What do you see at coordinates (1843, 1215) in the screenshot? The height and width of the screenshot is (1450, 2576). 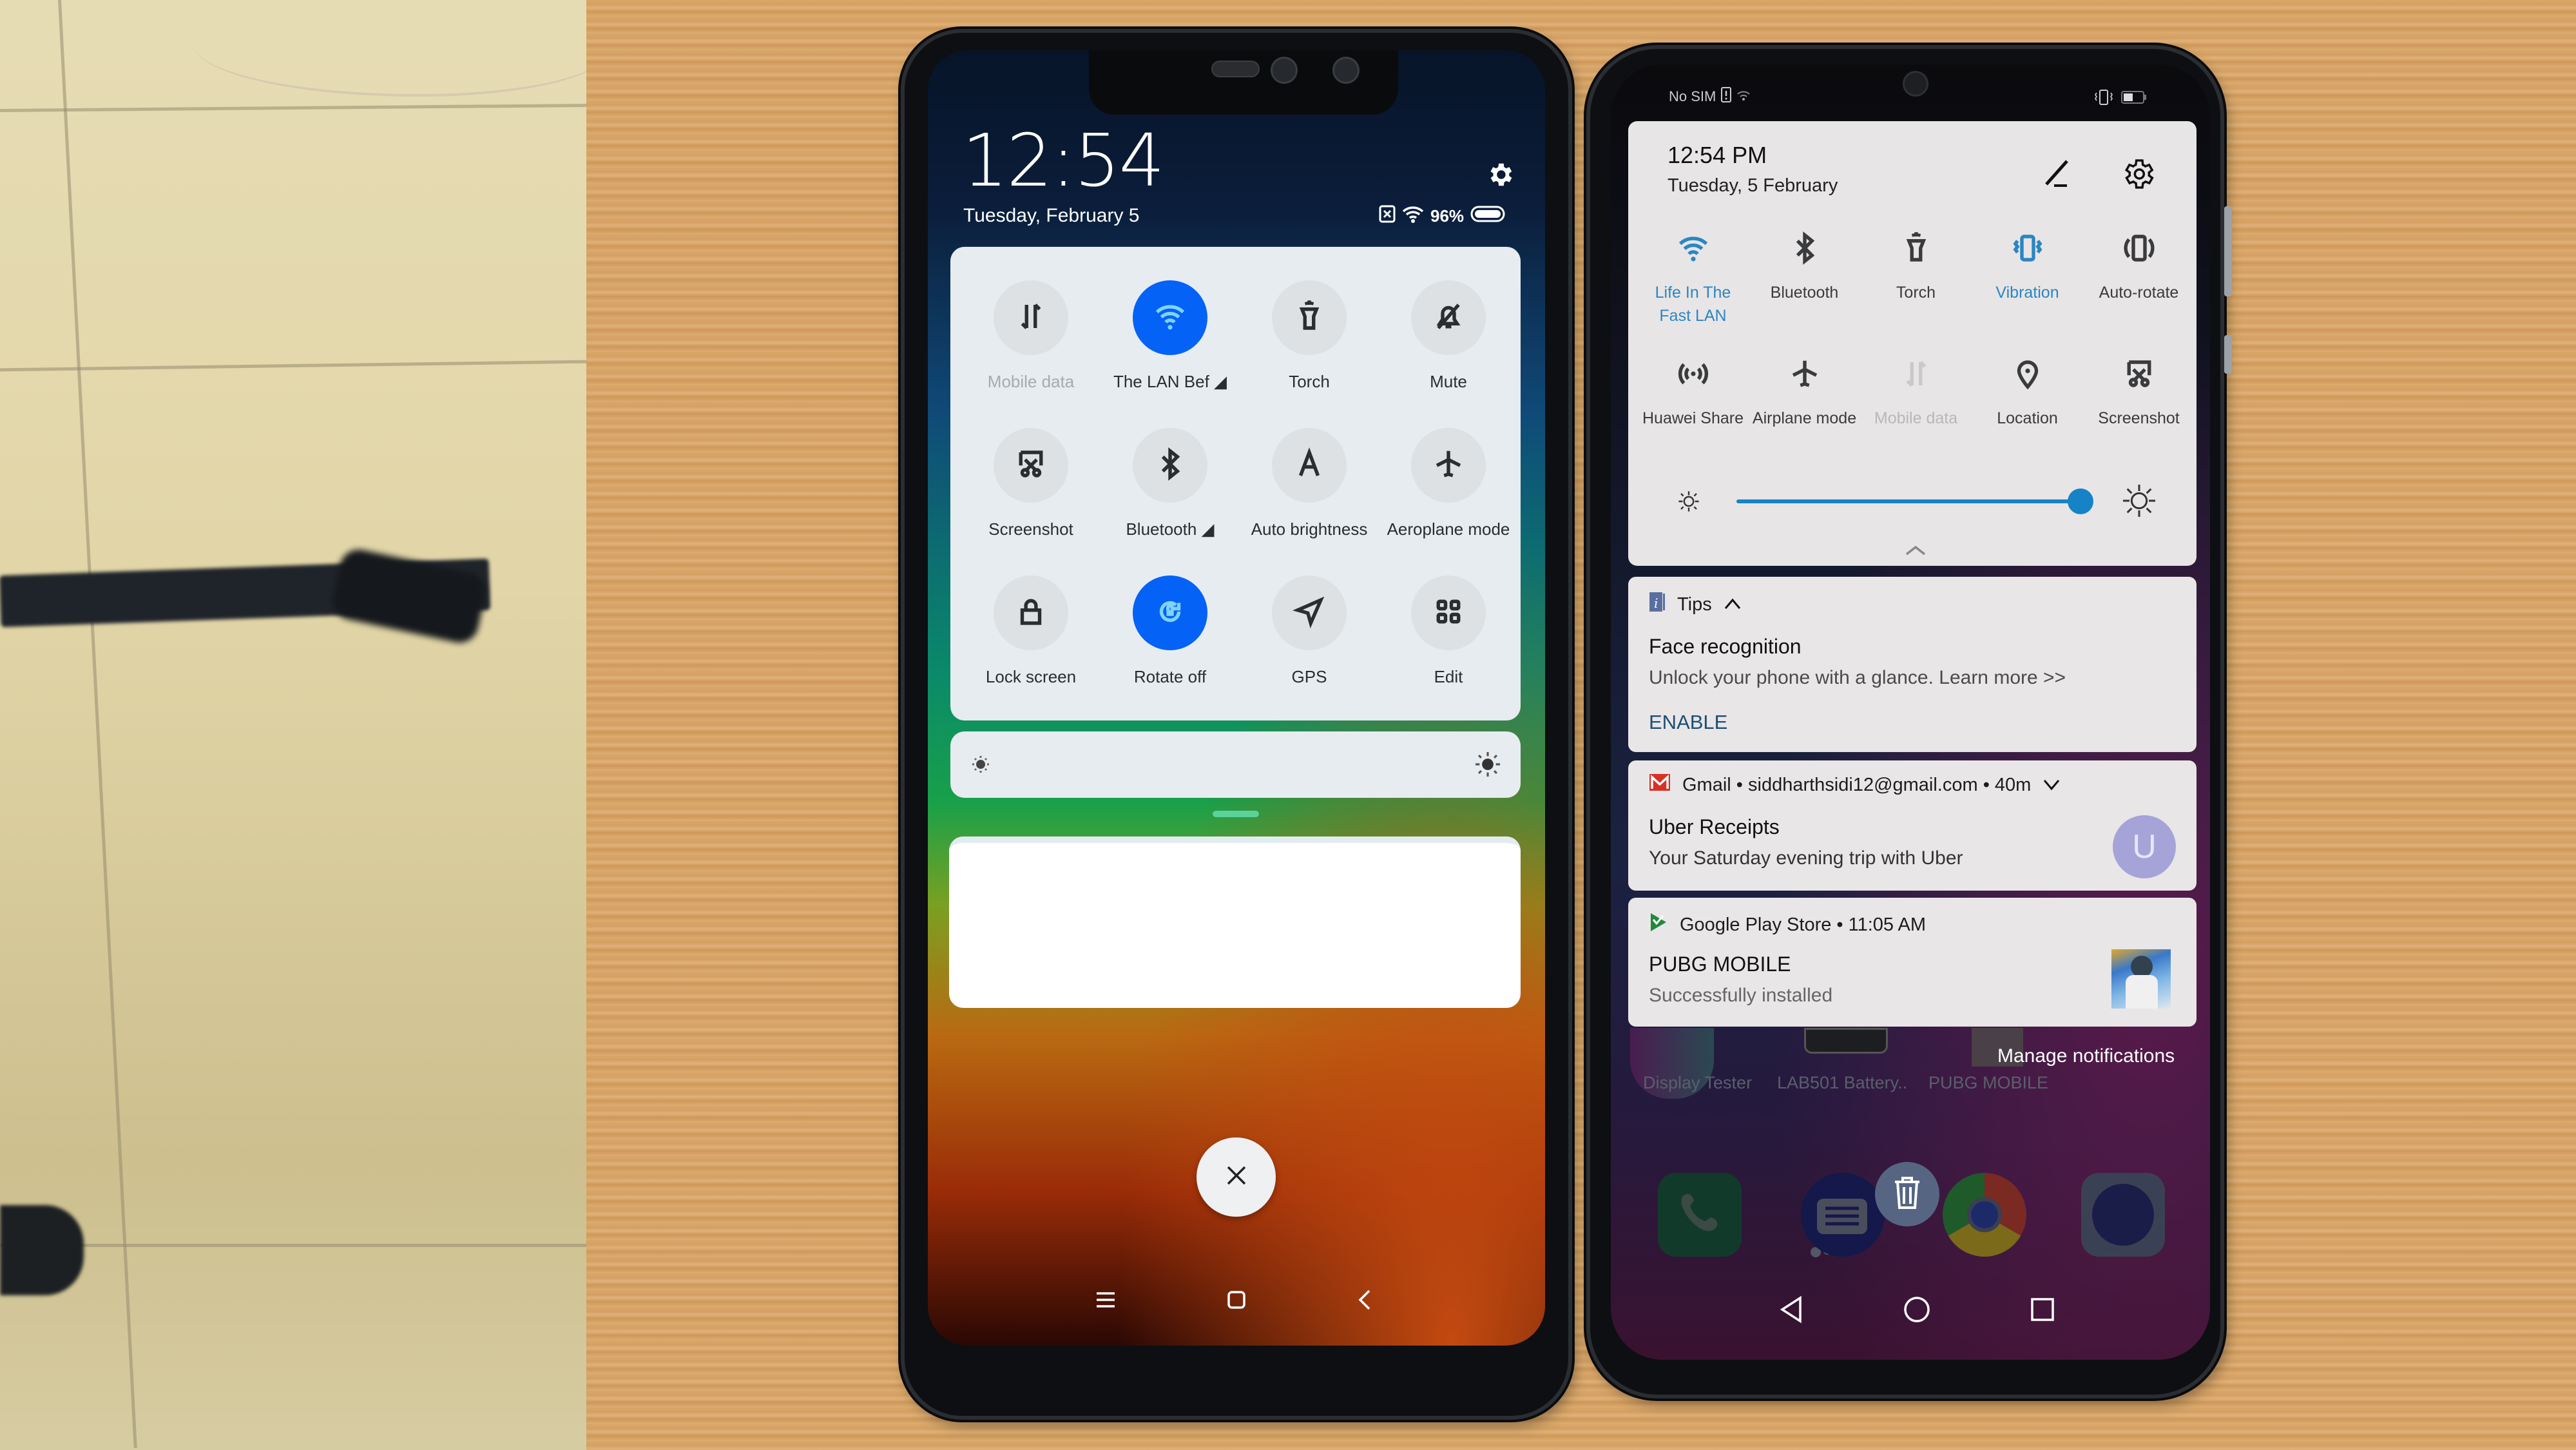 I see `messages-app-icon` at bounding box center [1843, 1215].